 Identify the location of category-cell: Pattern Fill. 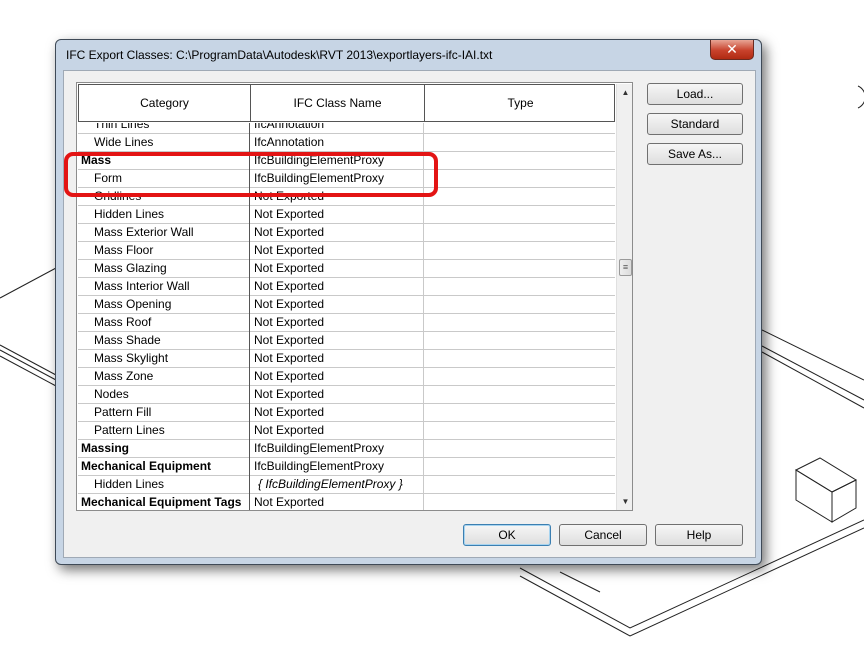
(164, 413).